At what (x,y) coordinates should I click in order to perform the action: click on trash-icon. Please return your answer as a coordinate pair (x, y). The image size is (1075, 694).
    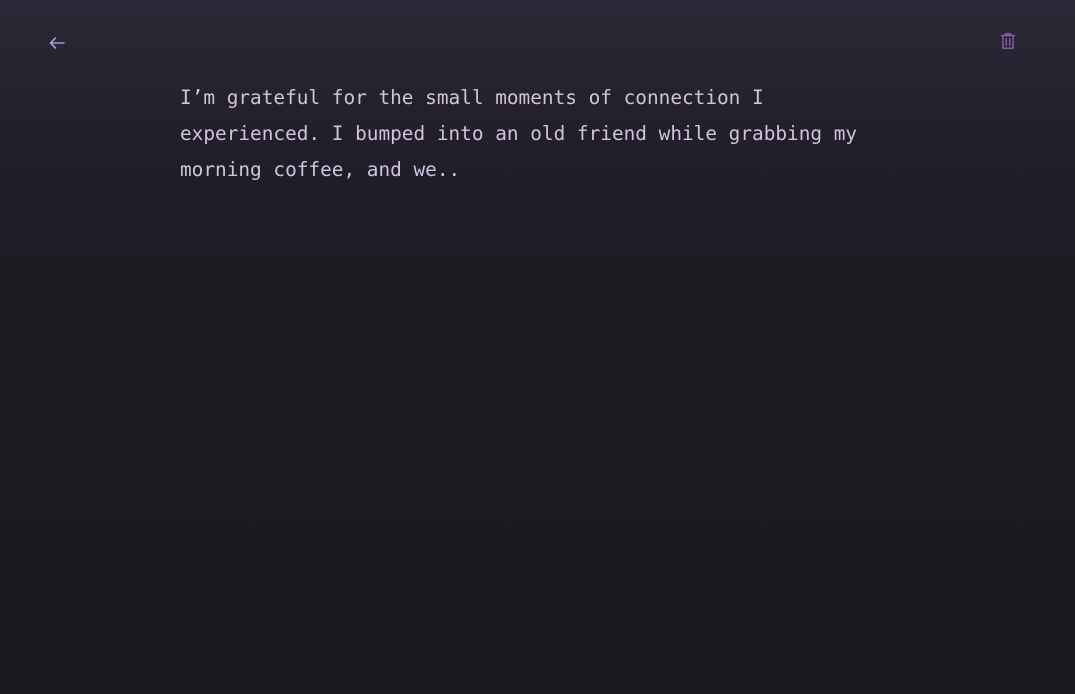
    Looking at the image, I should click on (1008, 41).